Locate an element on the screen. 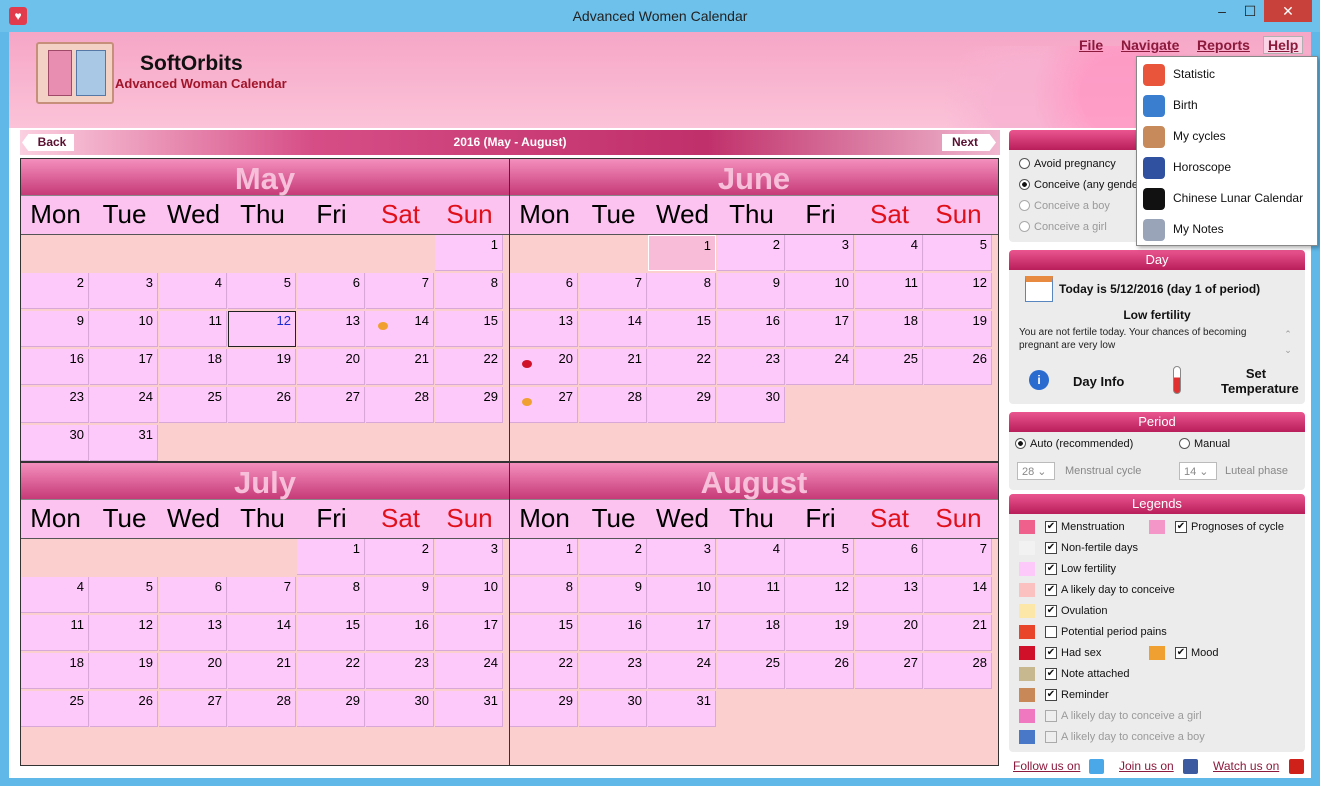 The height and width of the screenshot is (786, 1320). maximize-button: ☐ is located at coordinates (1250, 11).